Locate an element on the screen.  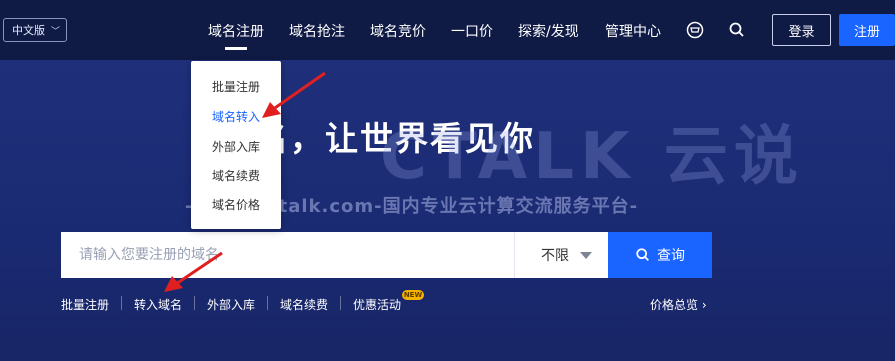
language-label: 中文版 is located at coordinates (28, 30).